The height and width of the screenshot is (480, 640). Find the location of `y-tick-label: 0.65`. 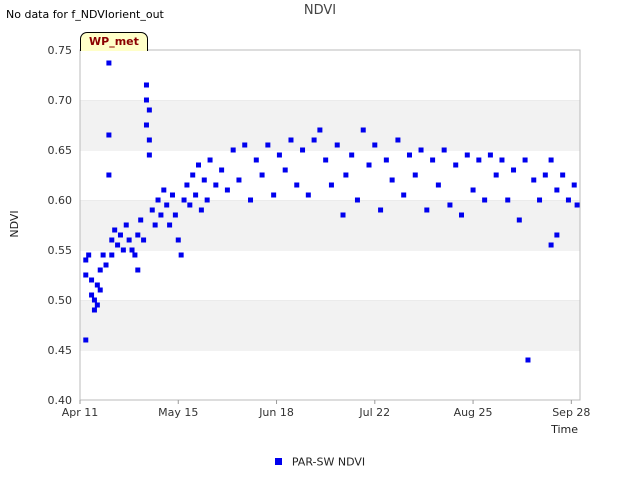

y-tick-label: 0.65 is located at coordinates (60, 150).